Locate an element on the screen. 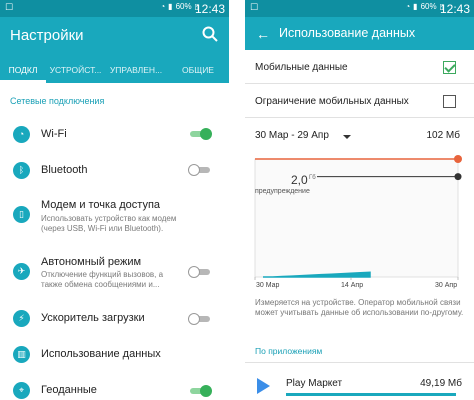 The width and height of the screenshot is (474, 400). screen-gap is located at coordinates (237, 200).